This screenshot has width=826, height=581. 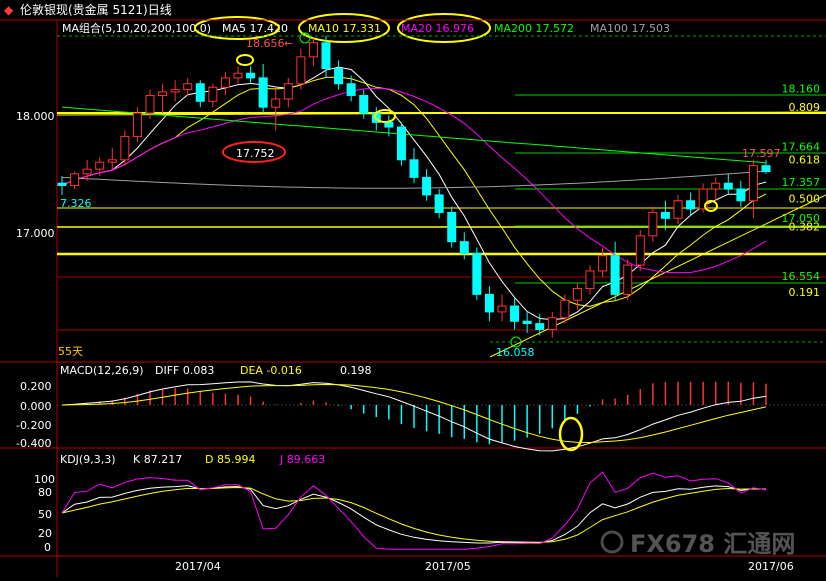 What do you see at coordinates (271, 370) in the screenshot?
I see `macd-dea: DEA -0.016` at bounding box center [271, 370].